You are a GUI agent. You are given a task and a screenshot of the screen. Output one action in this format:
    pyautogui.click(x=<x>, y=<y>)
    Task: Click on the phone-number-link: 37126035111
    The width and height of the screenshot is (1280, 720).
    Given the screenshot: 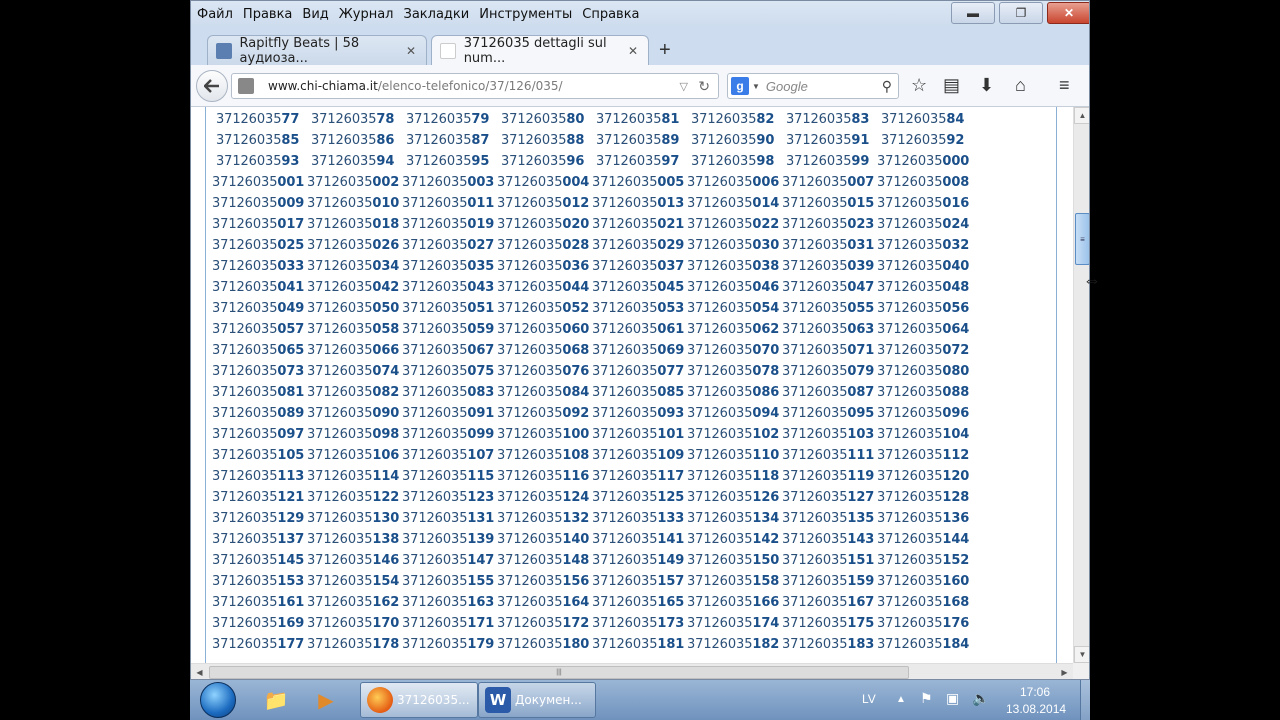 What is the action you would take?
    pyautogui.click(x=829, y=455)
    